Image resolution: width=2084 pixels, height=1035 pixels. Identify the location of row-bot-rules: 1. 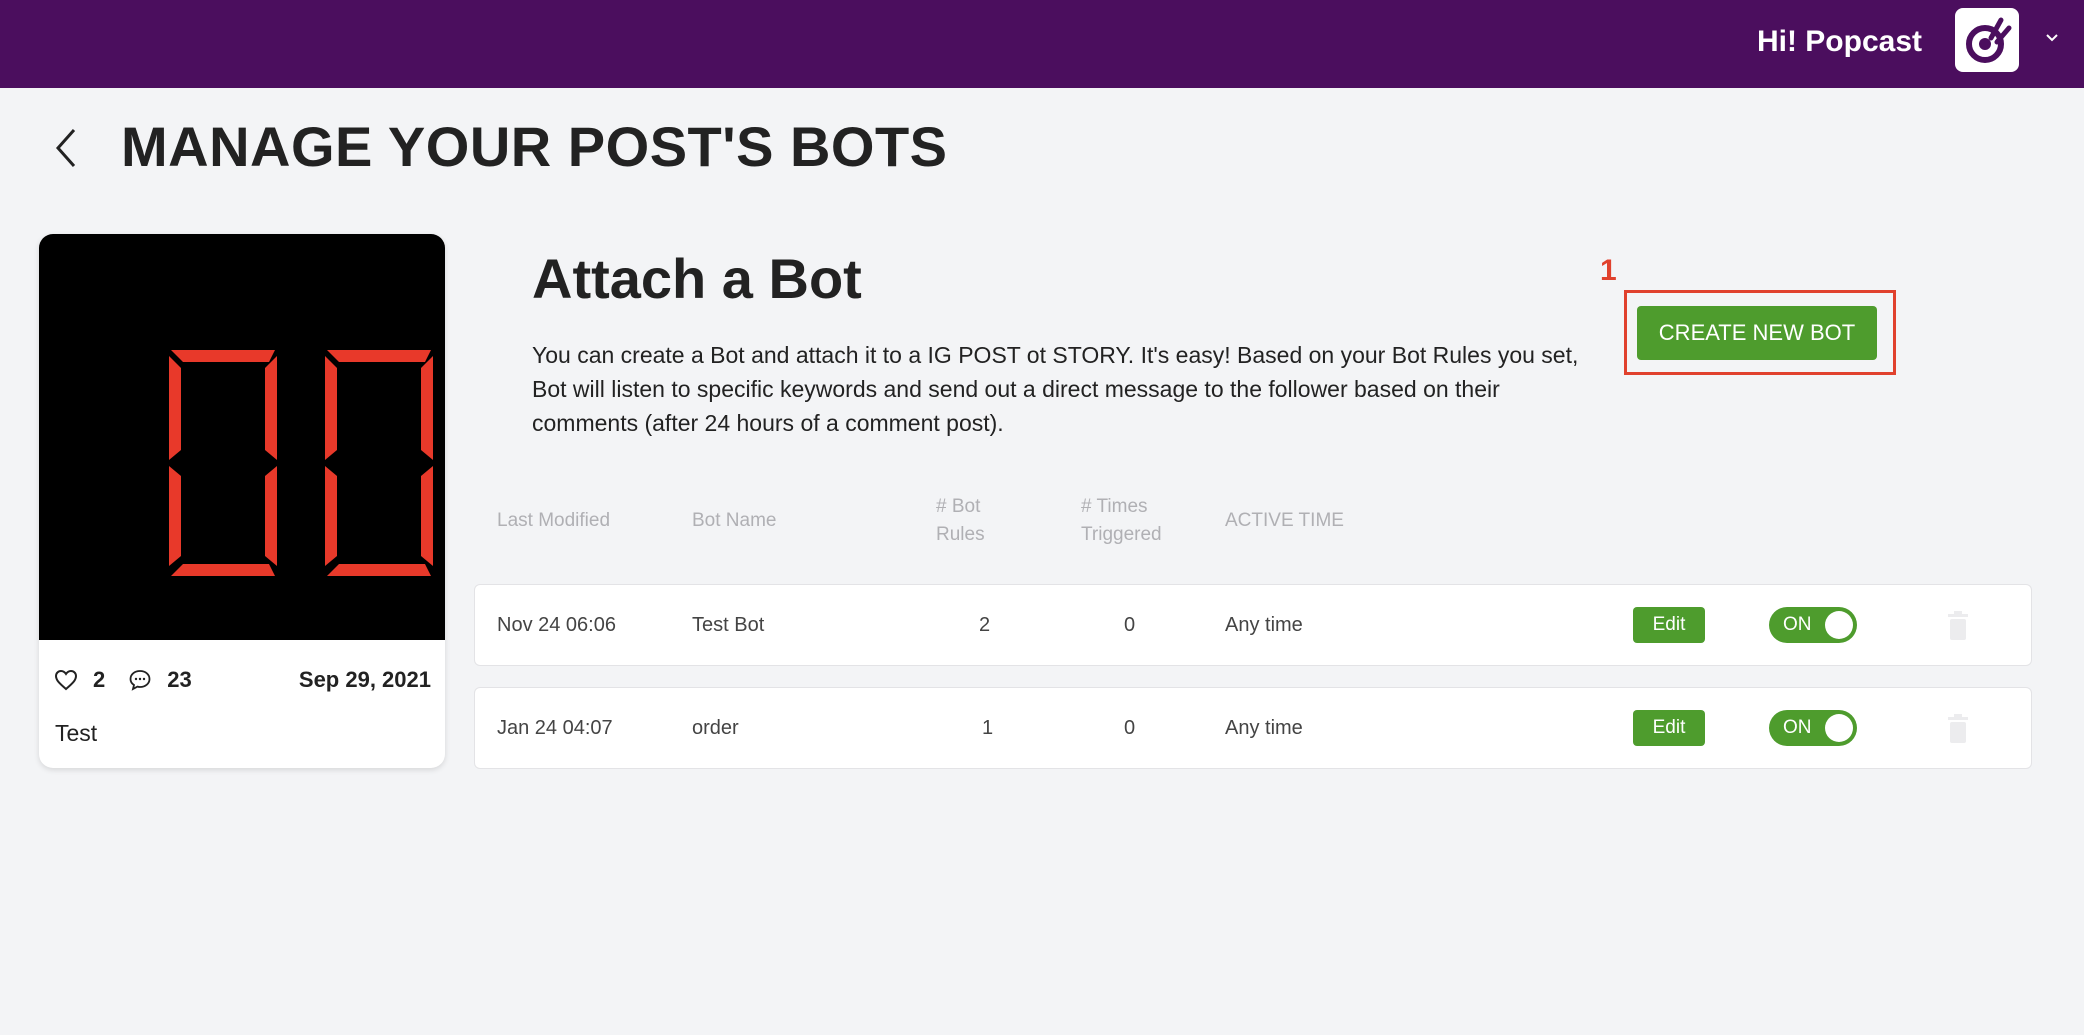
(988, 727).